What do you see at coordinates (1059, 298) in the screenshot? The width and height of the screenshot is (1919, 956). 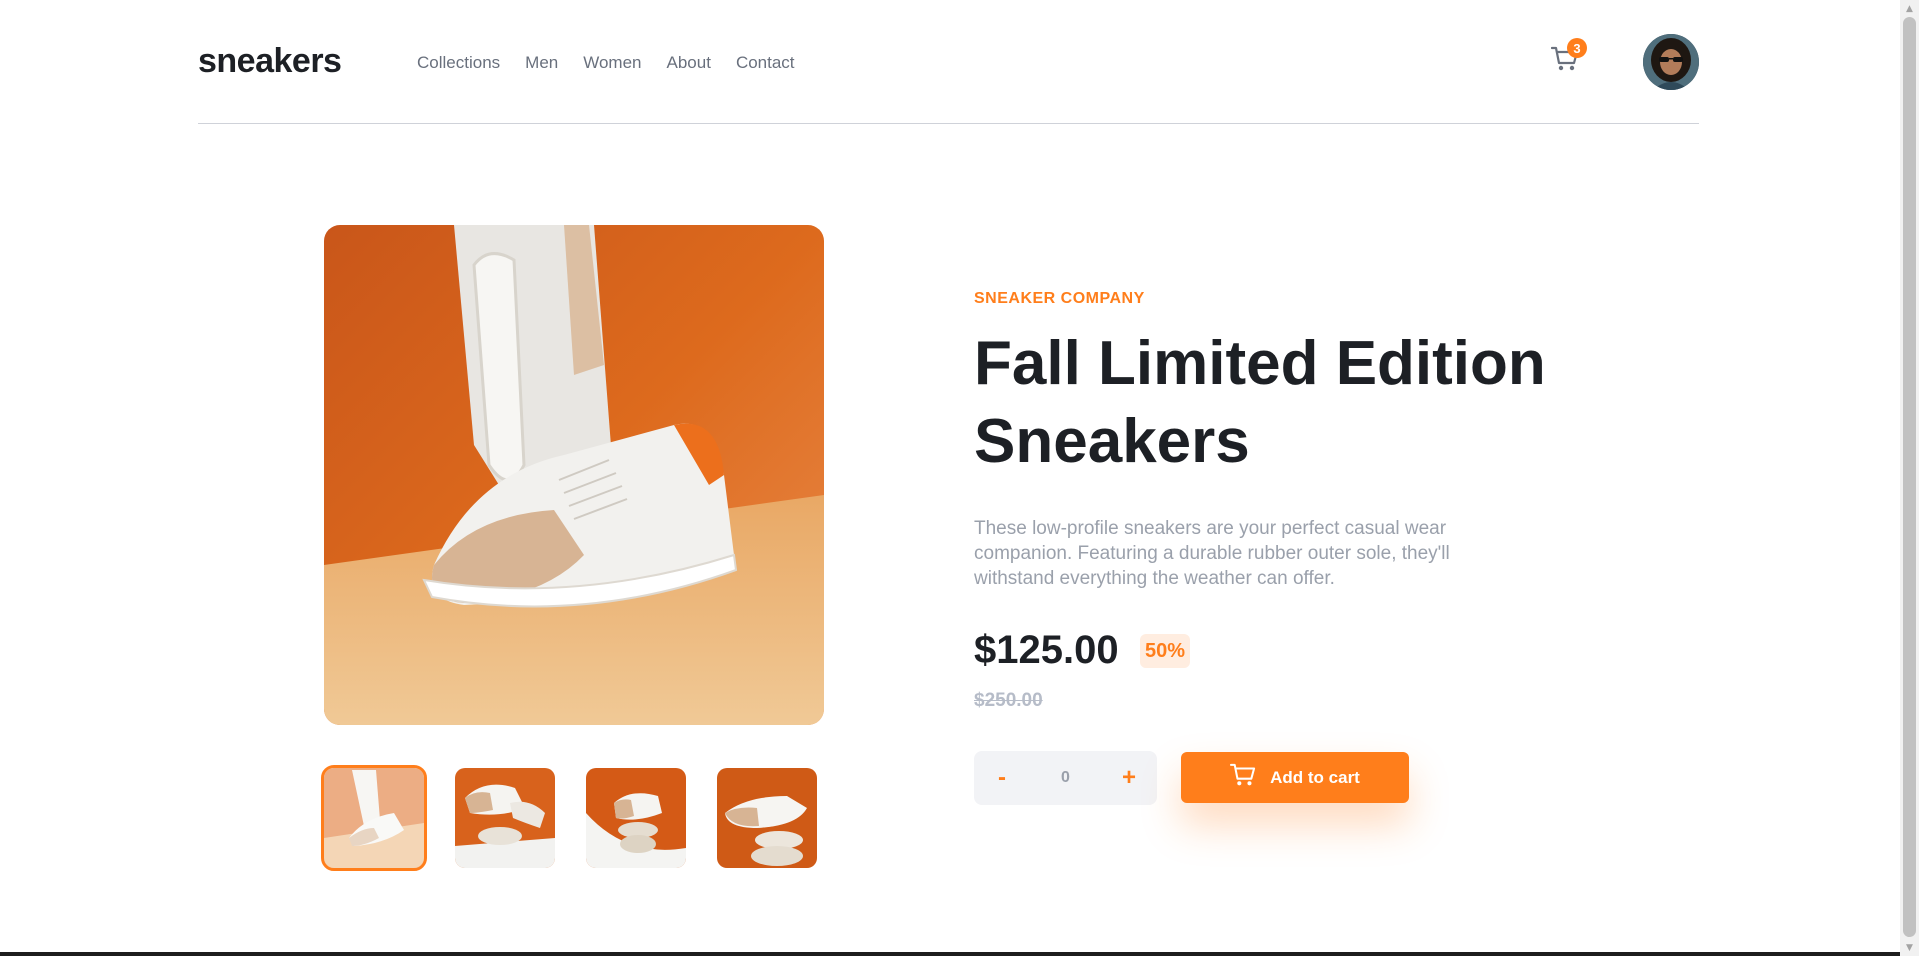 I see `company-label: SNEAKER COMPANY` at bounding box center [1059, 298].